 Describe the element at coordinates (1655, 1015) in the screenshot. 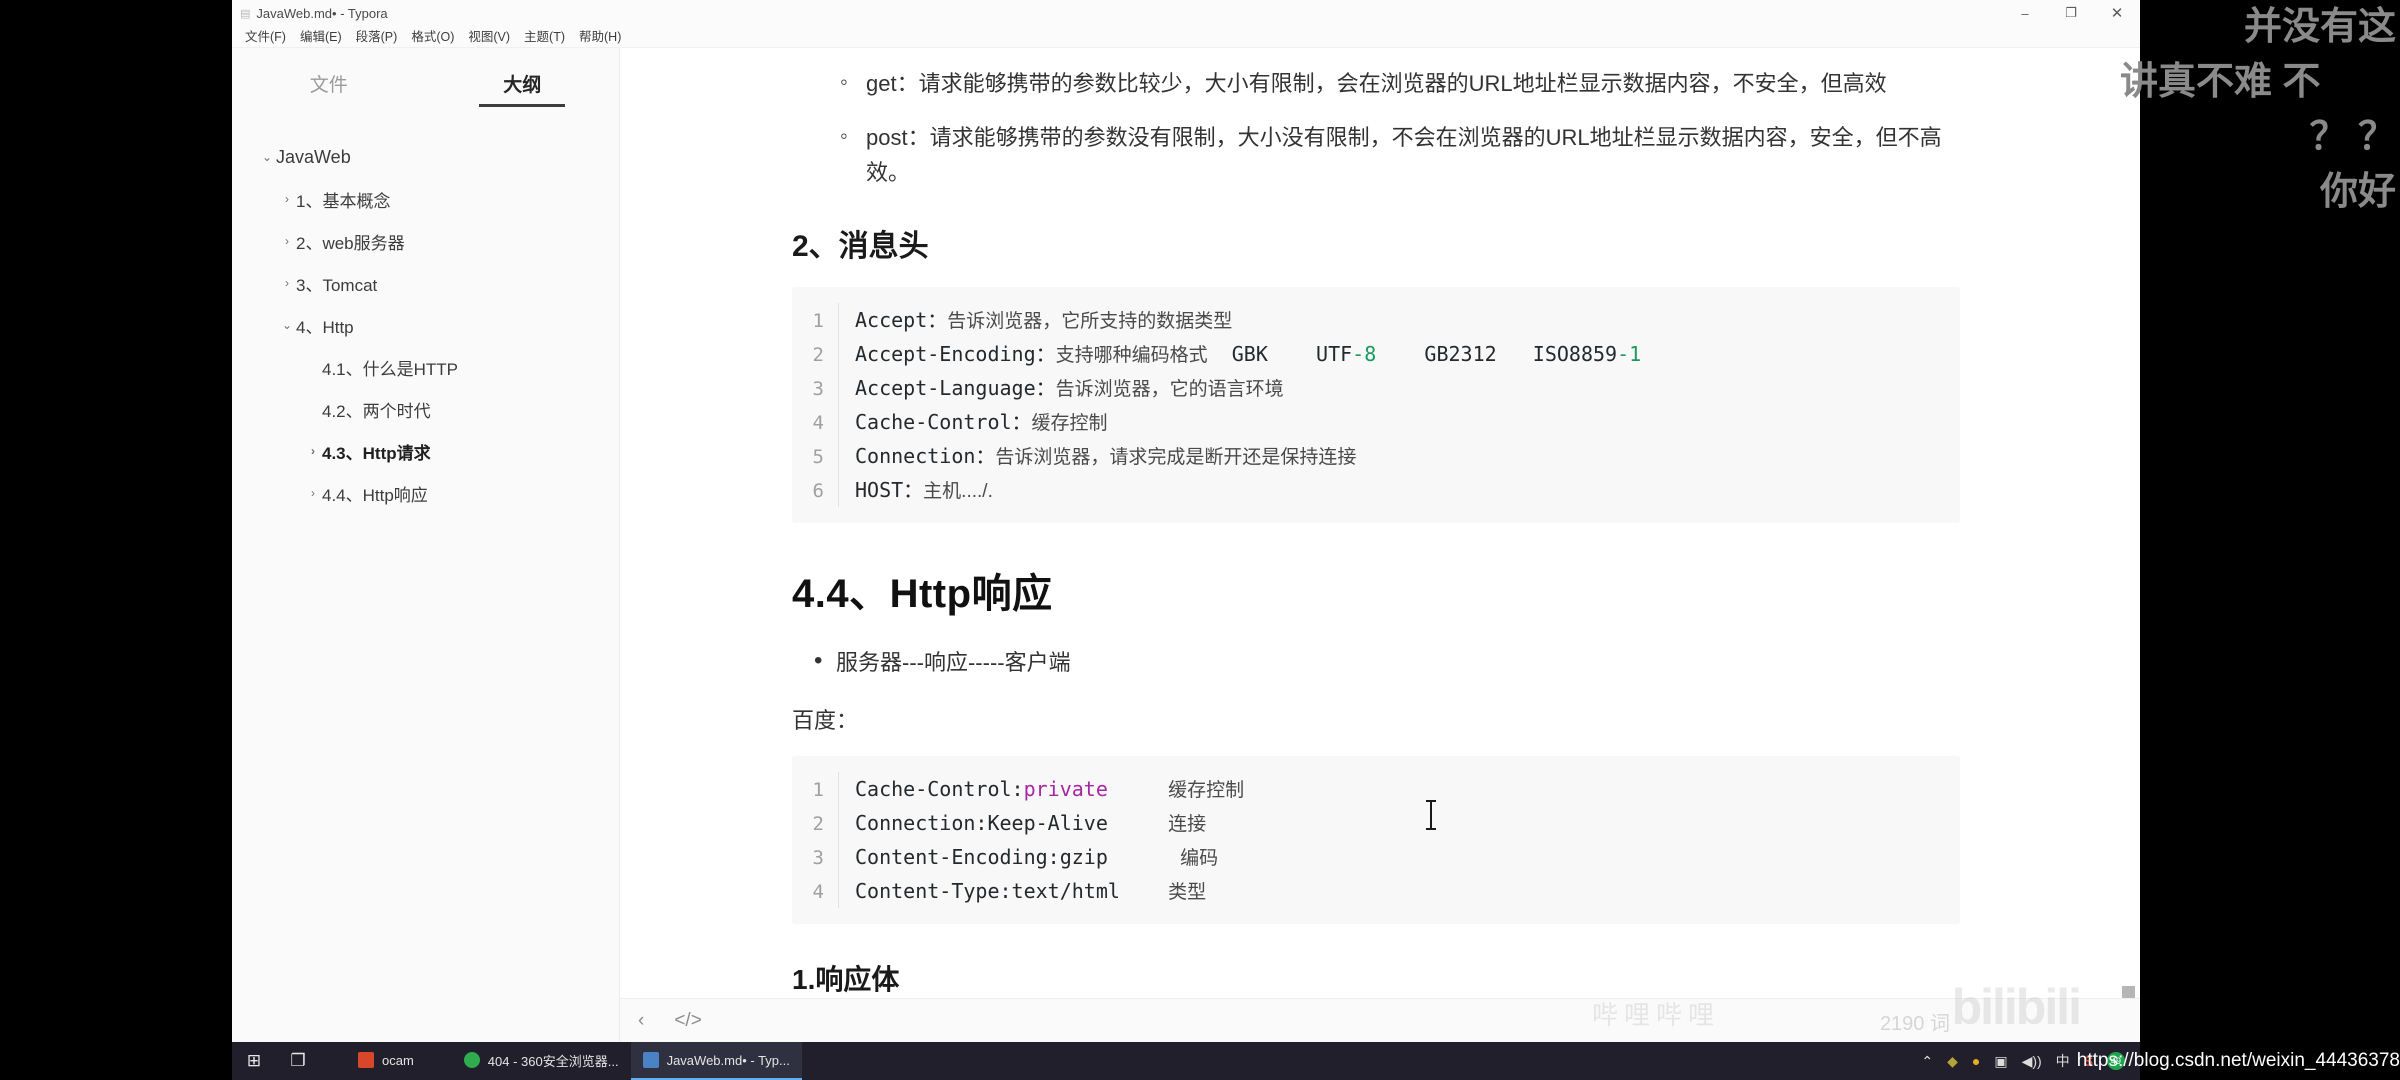

I see `bilibili-cn-watermark: 哔哩哔哩` at that location.